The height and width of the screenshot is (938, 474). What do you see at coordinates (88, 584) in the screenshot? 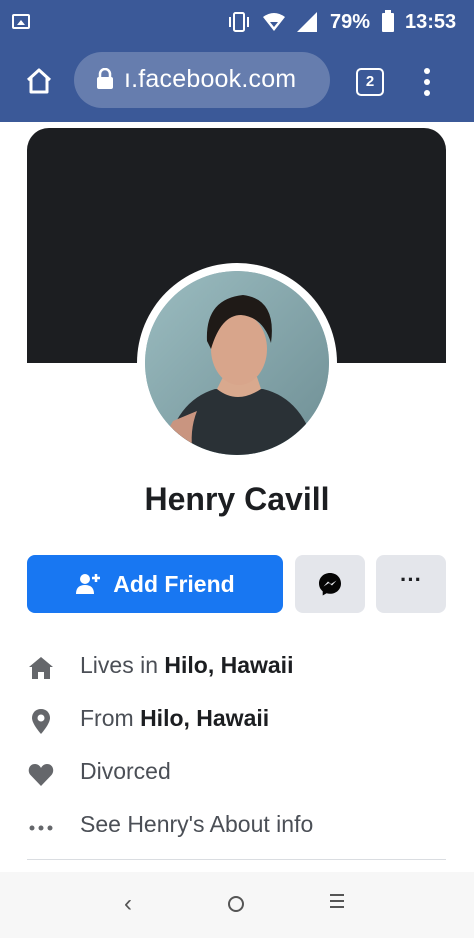
I see `add-user-icon` at bounding box center [88, 584].